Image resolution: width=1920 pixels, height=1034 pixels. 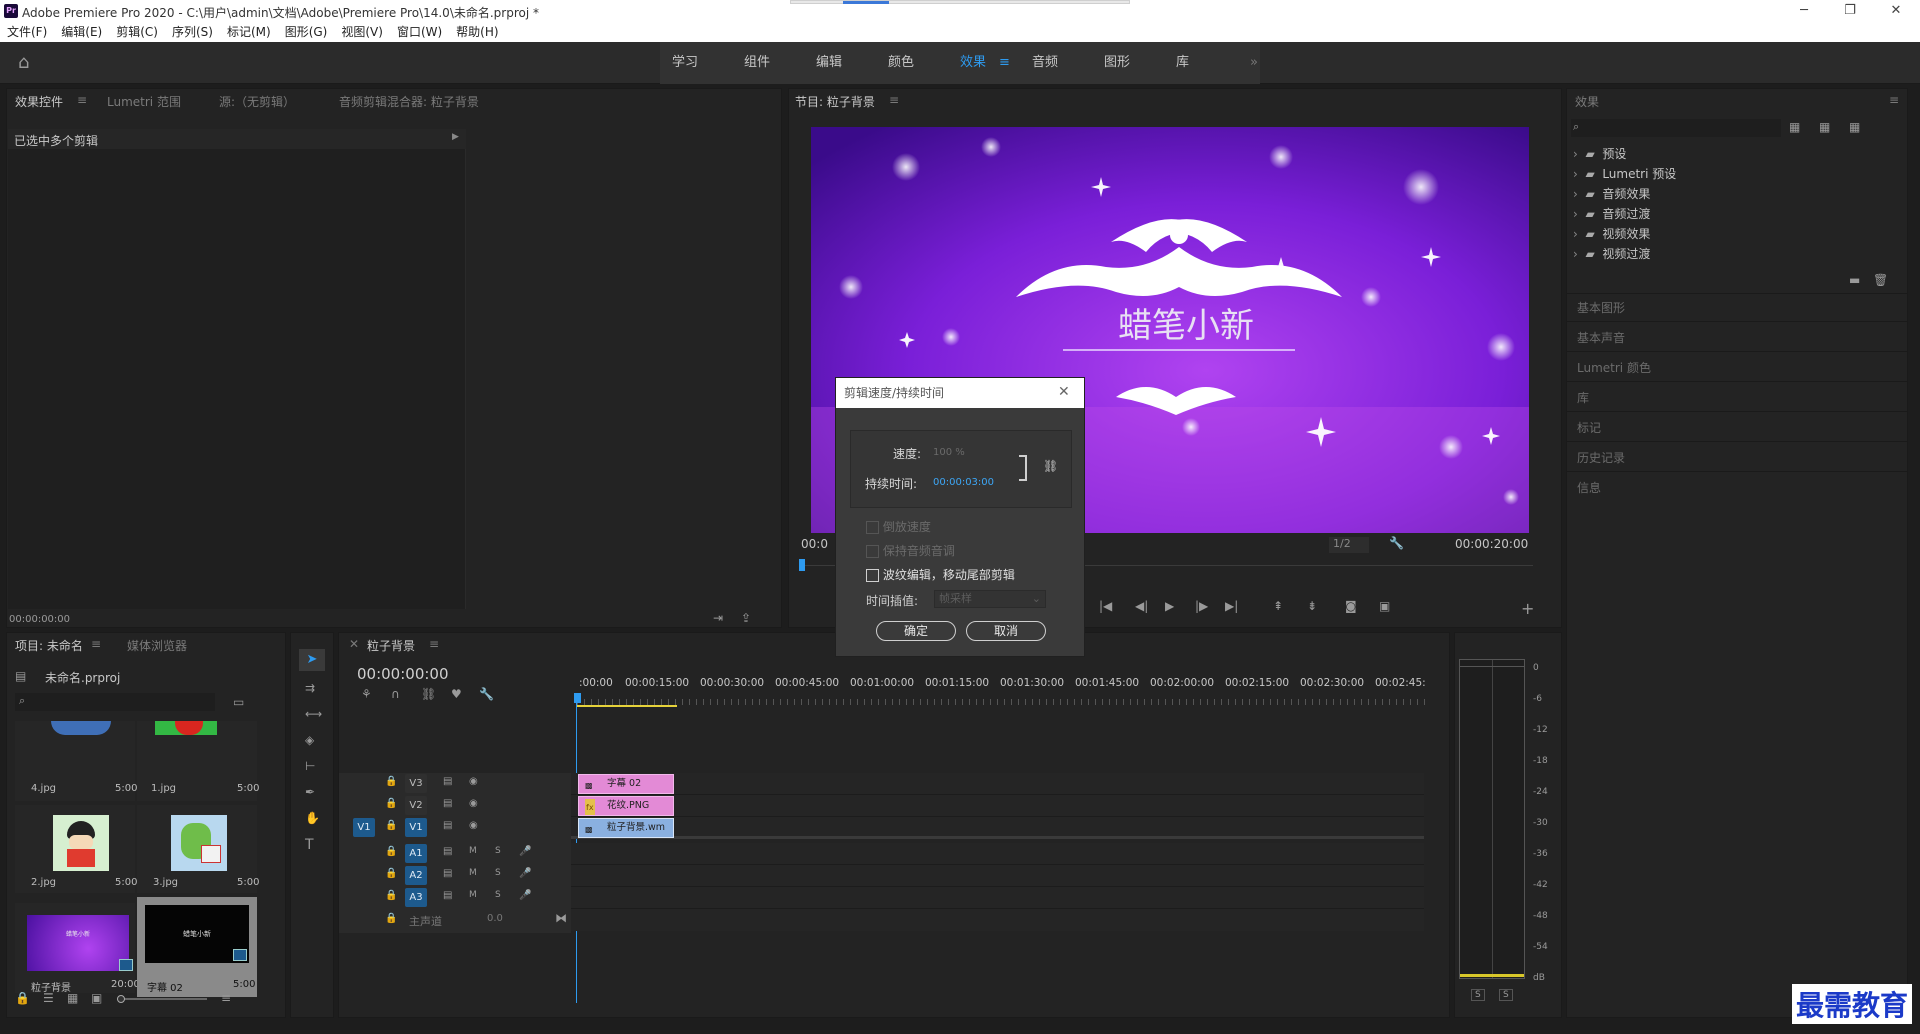 What do you see at coordinates (990, 599) in the screenshot?
I see `interpolation-select: 帧采样 ⌄` at bounding box center [990, 599].